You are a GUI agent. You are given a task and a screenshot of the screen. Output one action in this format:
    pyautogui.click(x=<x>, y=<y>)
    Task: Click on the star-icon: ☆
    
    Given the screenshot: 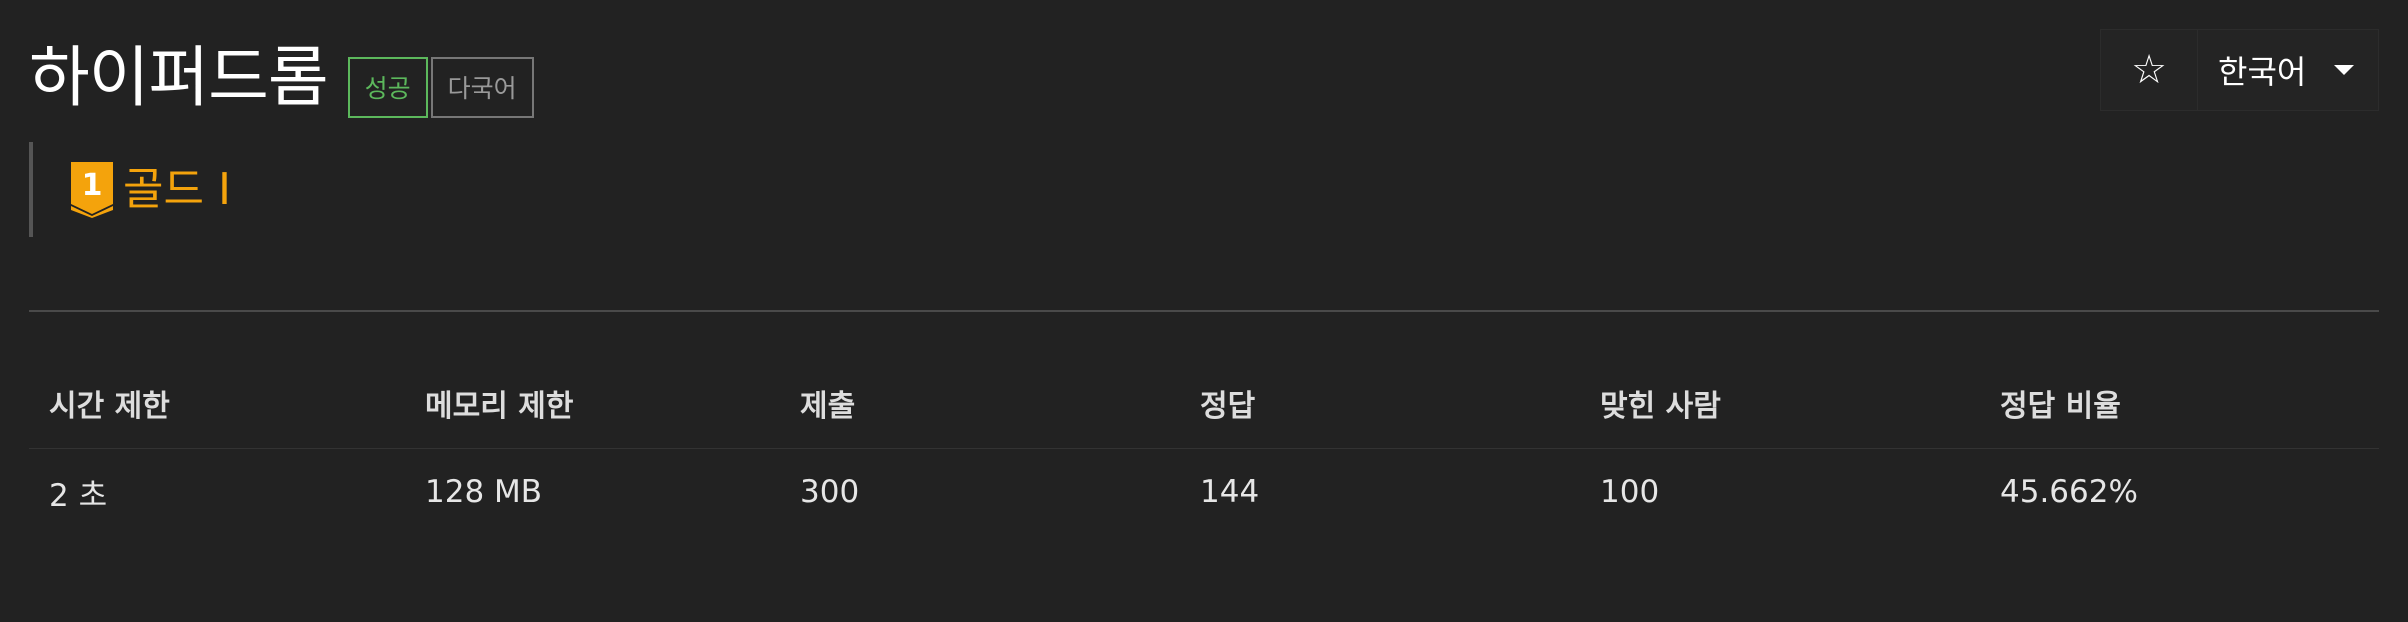 What is the action you would take?
    pyautogui.click(x=2149, y=70)
    